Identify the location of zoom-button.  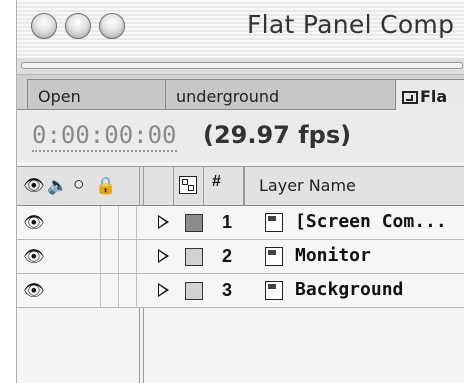
(112, 26).